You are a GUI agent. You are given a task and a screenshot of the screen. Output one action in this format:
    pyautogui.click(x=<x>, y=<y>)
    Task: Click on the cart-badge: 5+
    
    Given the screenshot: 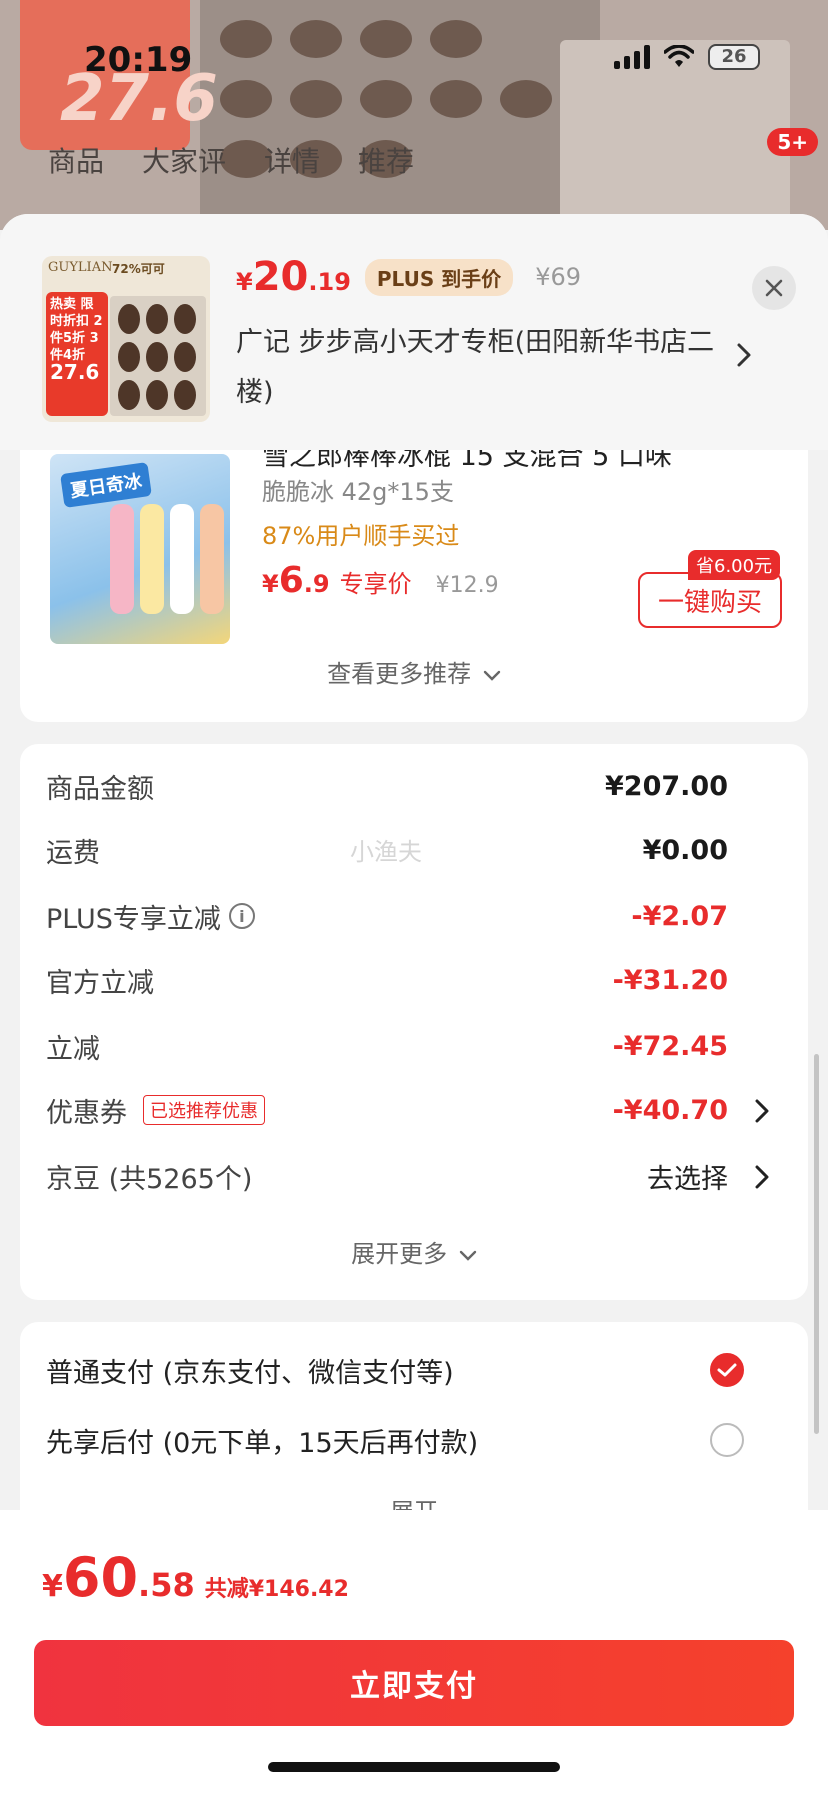 What is the action you would take?
    pyautogui.click(x=792, y=142)
    